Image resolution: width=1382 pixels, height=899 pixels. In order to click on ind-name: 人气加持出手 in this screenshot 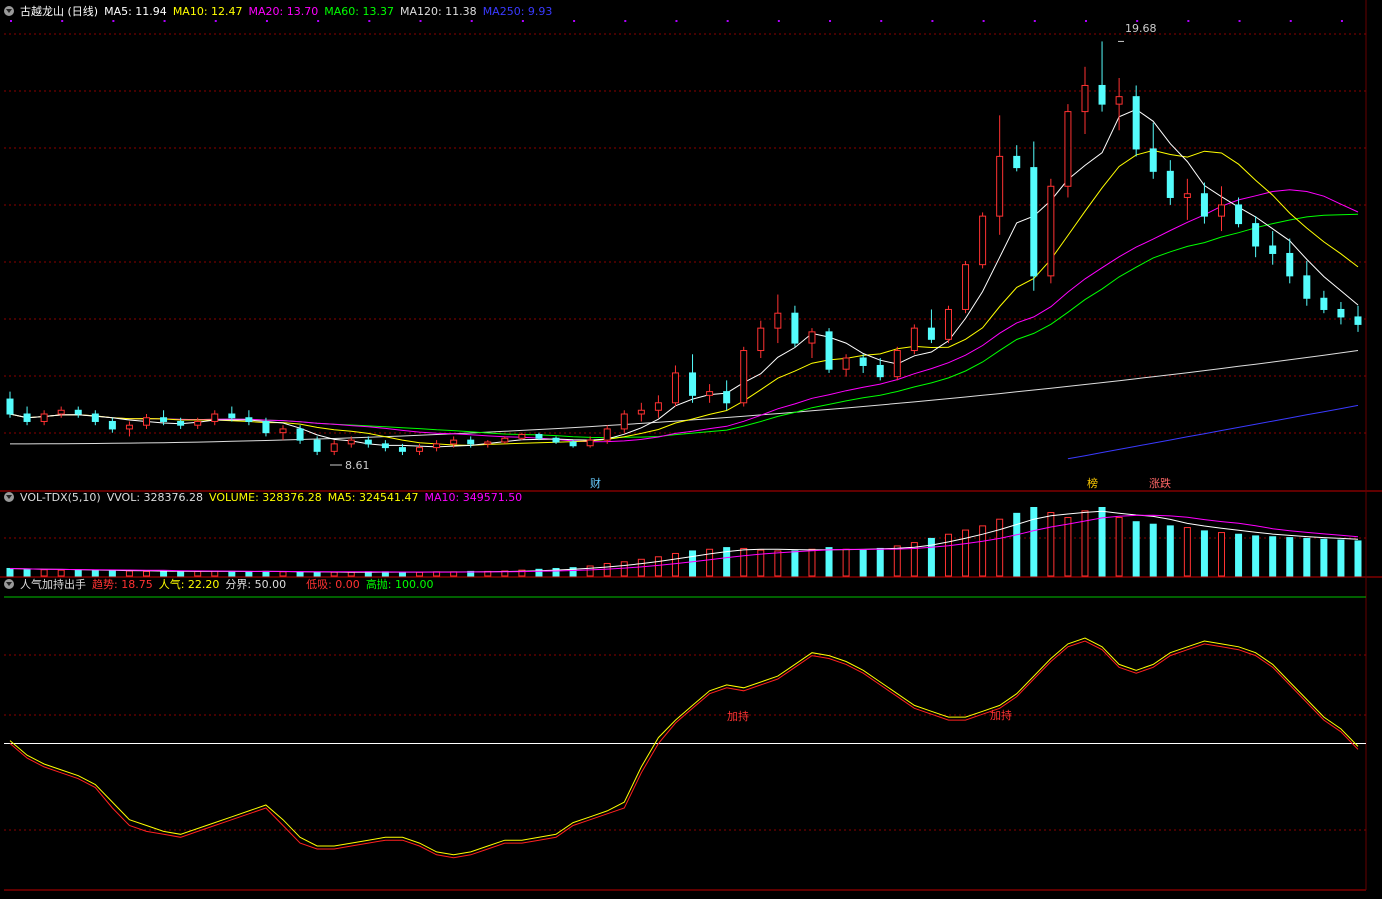, I will do `click(53, 584)`.